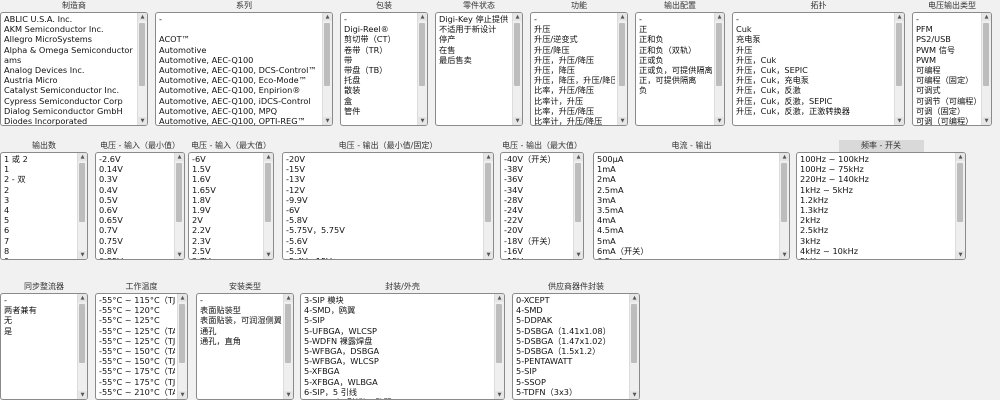 This screenshot has width=1000, height=400. What do you see at coordinates (69, 60) in the screenshot?
I see `list-option: ams` at bounding box center [69, 60].